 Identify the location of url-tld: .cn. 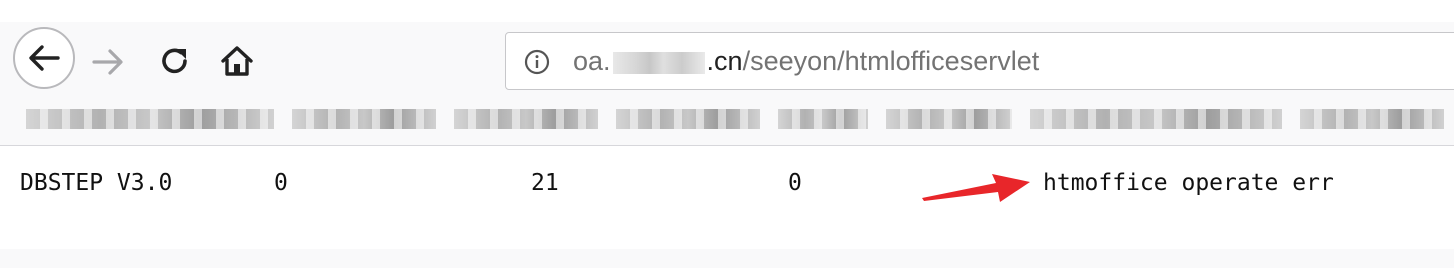
(724, 61).